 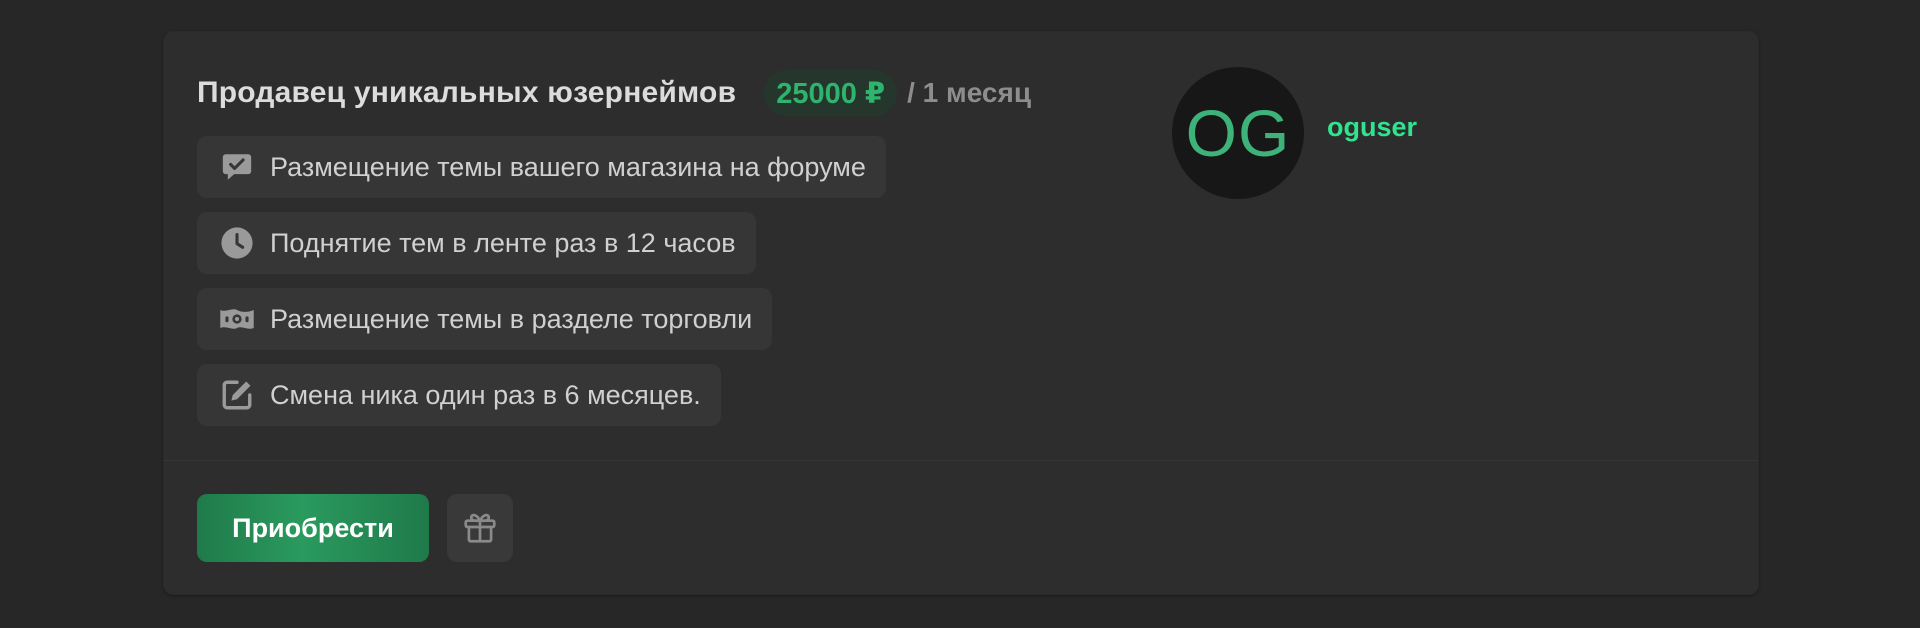 I want to click on feature-item: Поднятие тем в ленте раз в 12 часов, so click(x=476, y=243).